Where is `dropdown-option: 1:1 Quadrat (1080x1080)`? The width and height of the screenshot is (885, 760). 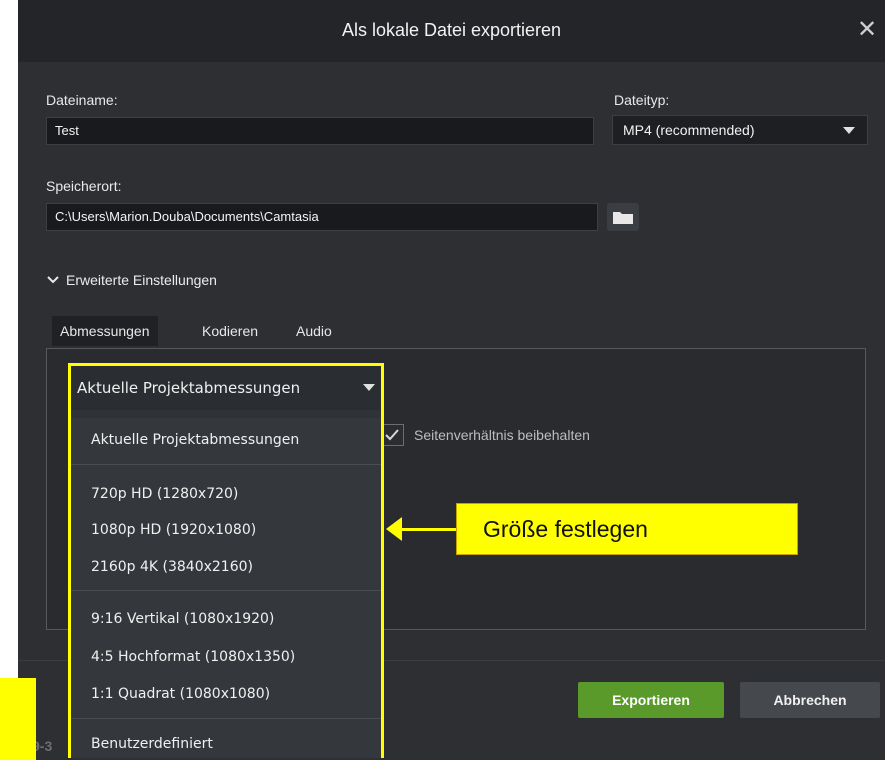 dropdown-option: 1:1 Quadrat (1080x1080) is located at coordinates (226, 694).